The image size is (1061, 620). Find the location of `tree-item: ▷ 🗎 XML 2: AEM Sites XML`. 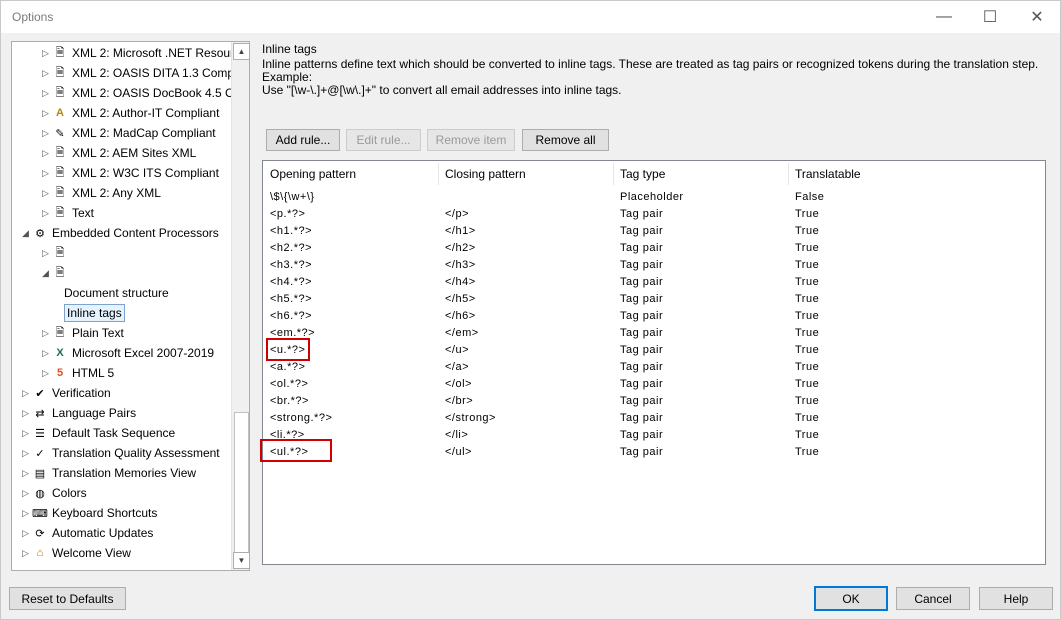

tree-item: ▷ 🗎 XML 2: AEM Sites XML is located at coordinates (119, 153).